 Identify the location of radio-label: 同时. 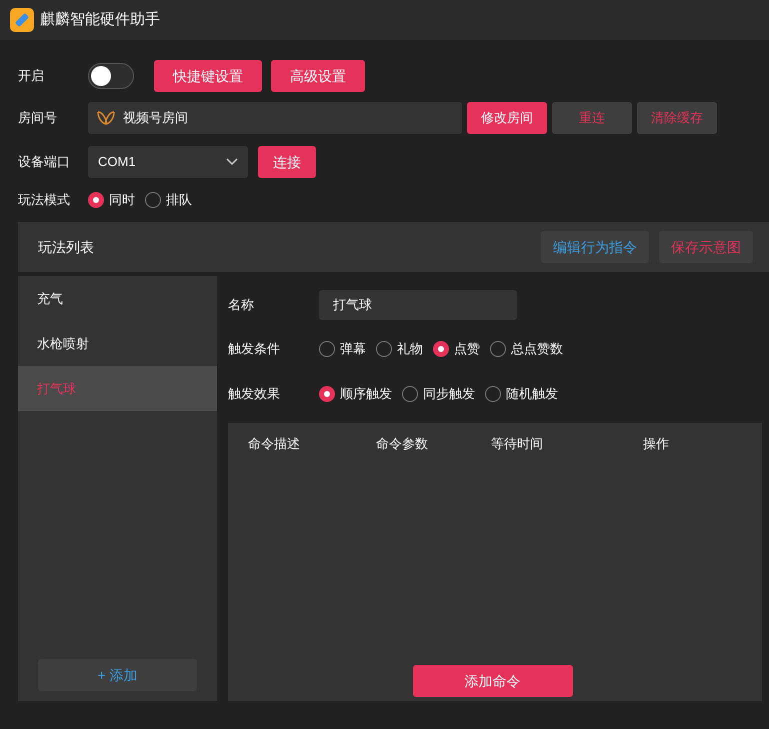
(122, 200).